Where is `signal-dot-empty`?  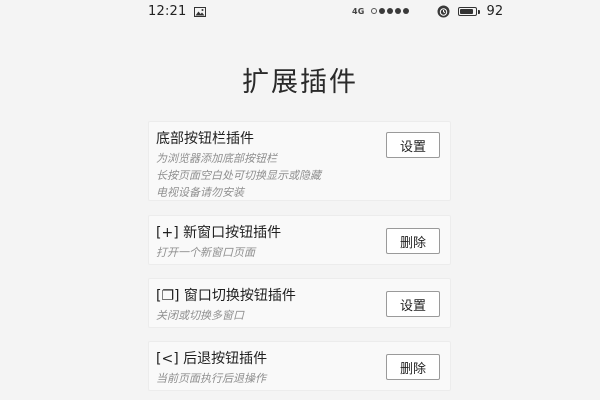 signal-dot-empty is located at coordinates (373, 11).